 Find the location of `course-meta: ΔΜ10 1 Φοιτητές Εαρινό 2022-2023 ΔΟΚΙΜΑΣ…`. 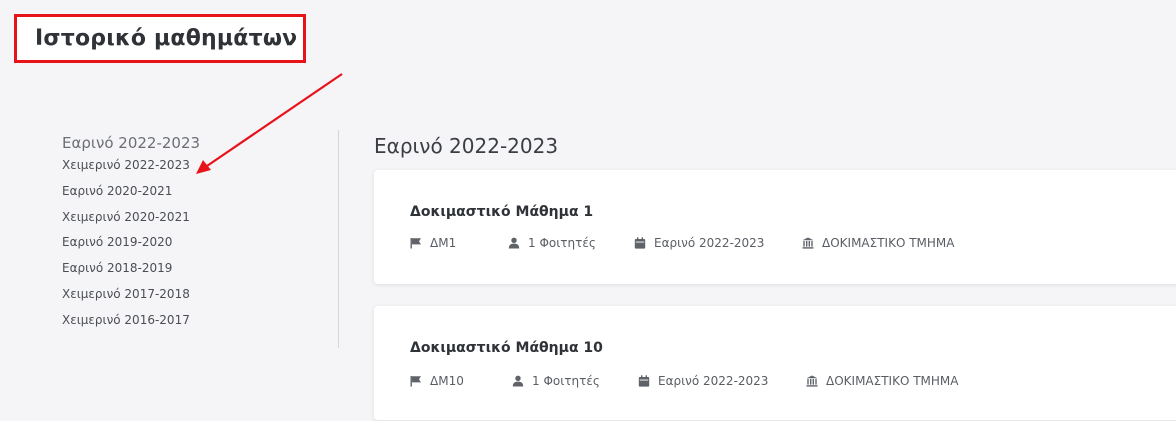

course-meta: ΔΜ10 1 Φοιτητές Εαρινό 2022-2023 ΔΟΚΙΜΑΣ… is located at coordinates (684, 381).